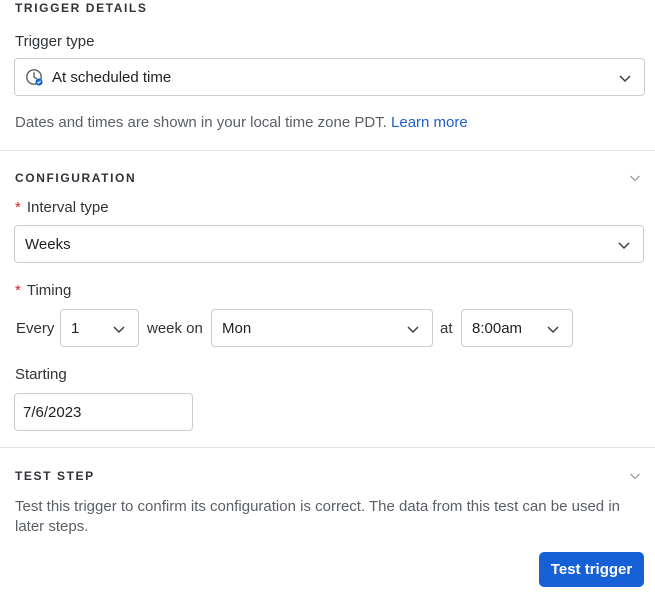 The height and width of the screenshot is (598, 655). I want to click on trigger-type-value: At scheduled time, so click(112, 77).